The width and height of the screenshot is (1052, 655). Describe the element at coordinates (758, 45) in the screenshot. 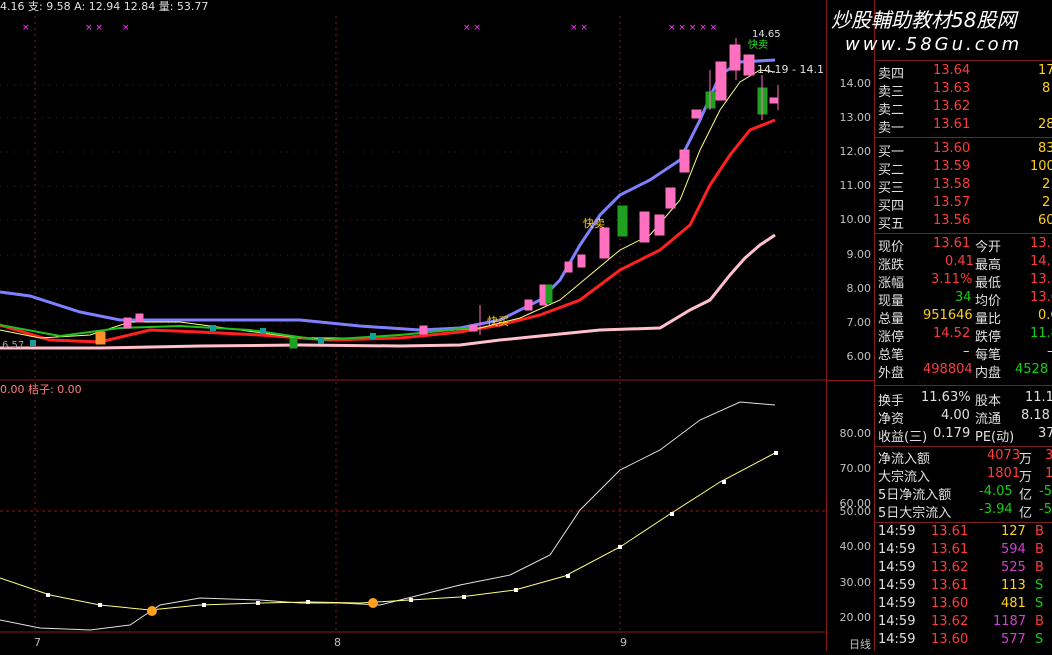

I see `sell-tag-top: 快卖` at that location.